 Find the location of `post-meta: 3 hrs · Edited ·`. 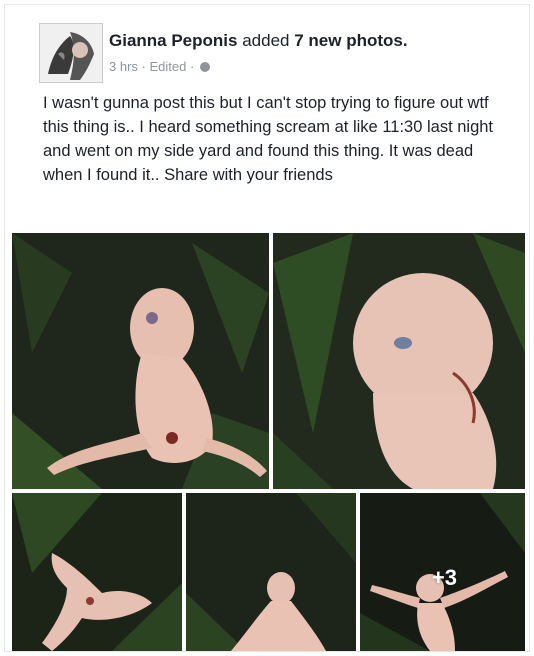

post-meta: 3 hrs · Edited · is located at coordinates (159, 66).